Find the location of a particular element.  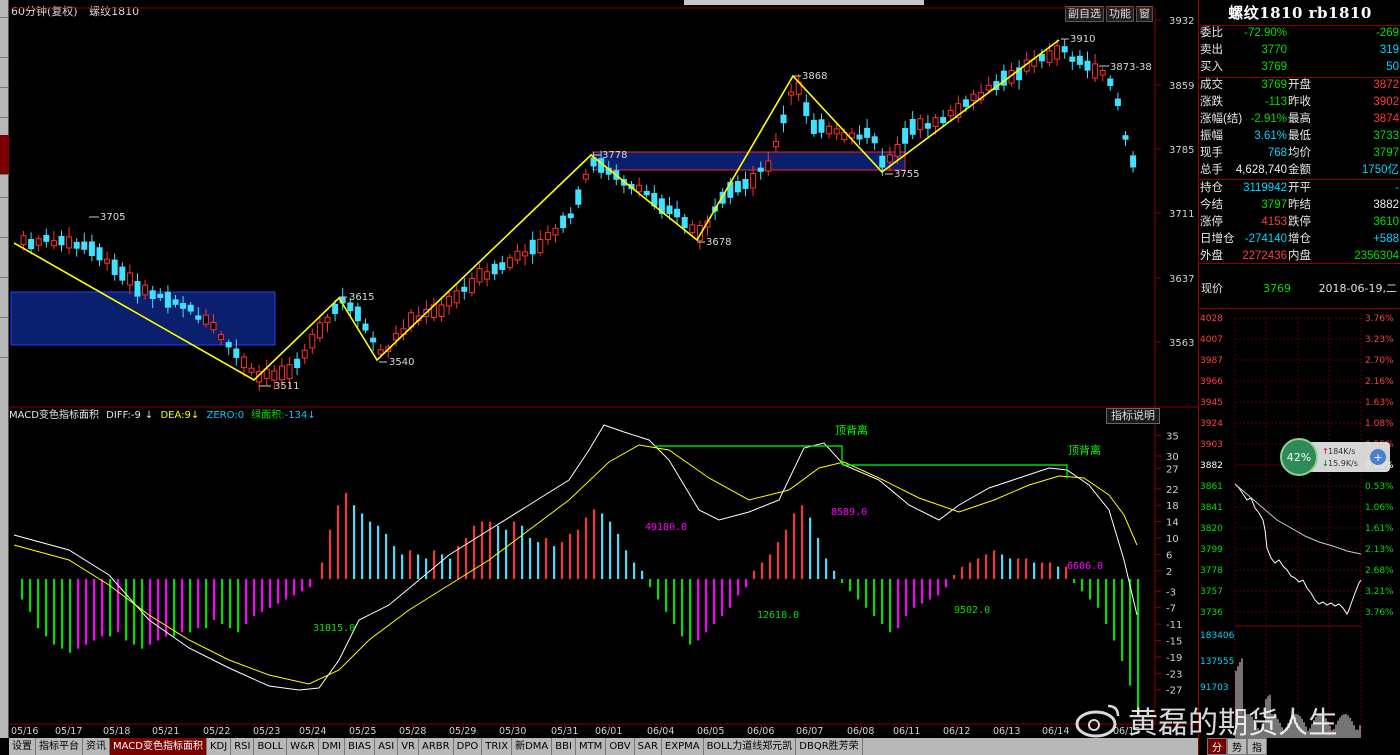

watermark-text: 黄磊的期货人生 is located at coordinates (1233, 723).